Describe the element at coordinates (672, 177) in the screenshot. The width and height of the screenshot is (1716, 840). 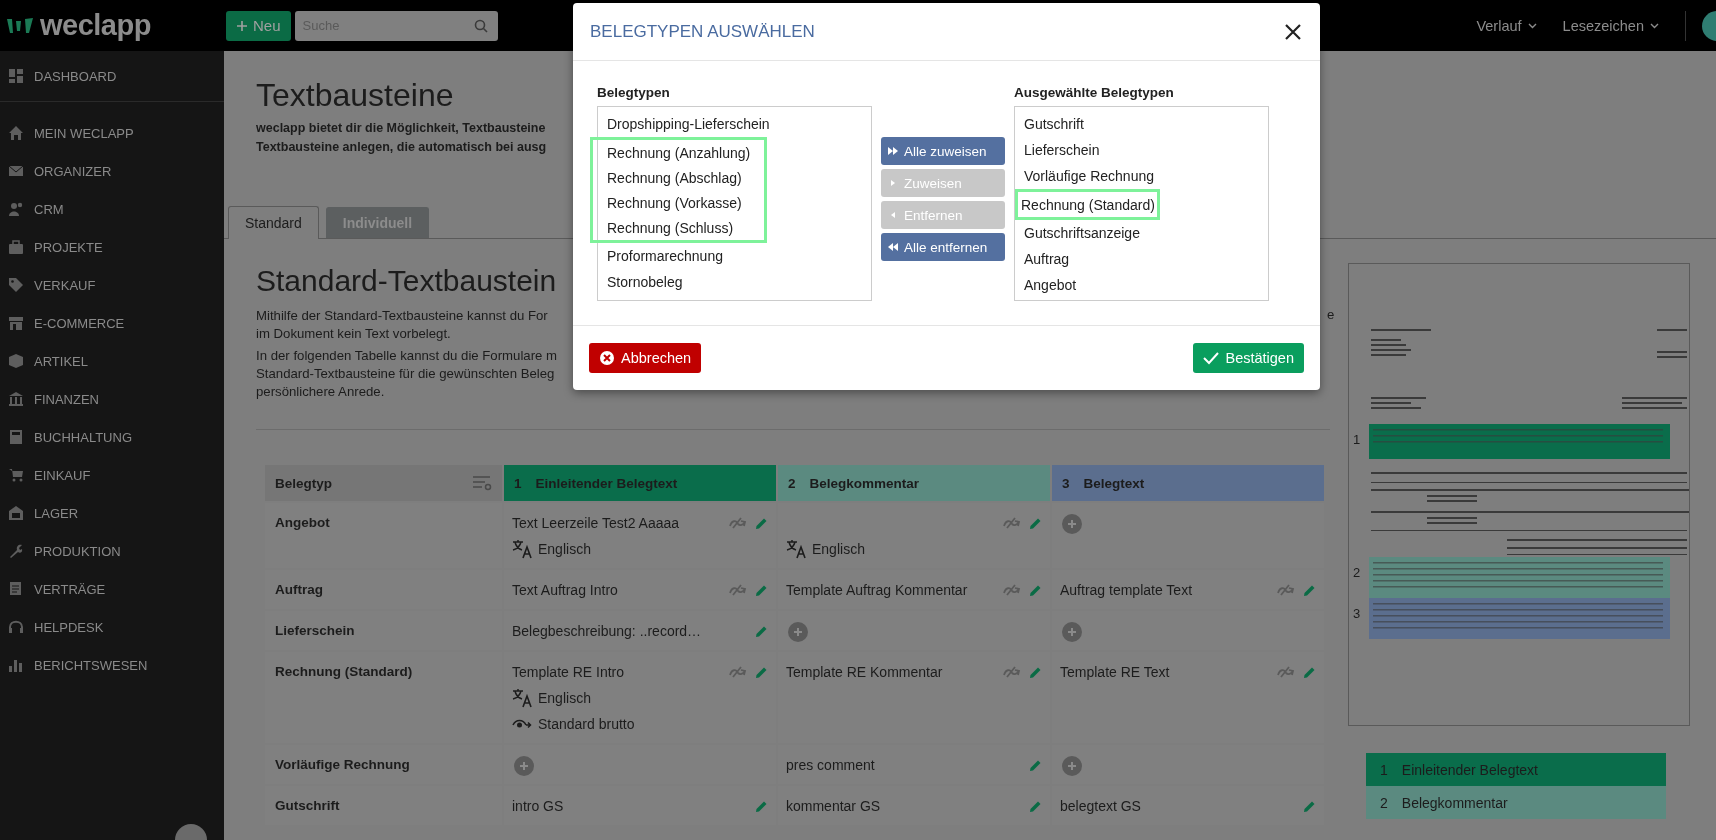
I see `list-item: Rechnung (Abschlag)` at that location.